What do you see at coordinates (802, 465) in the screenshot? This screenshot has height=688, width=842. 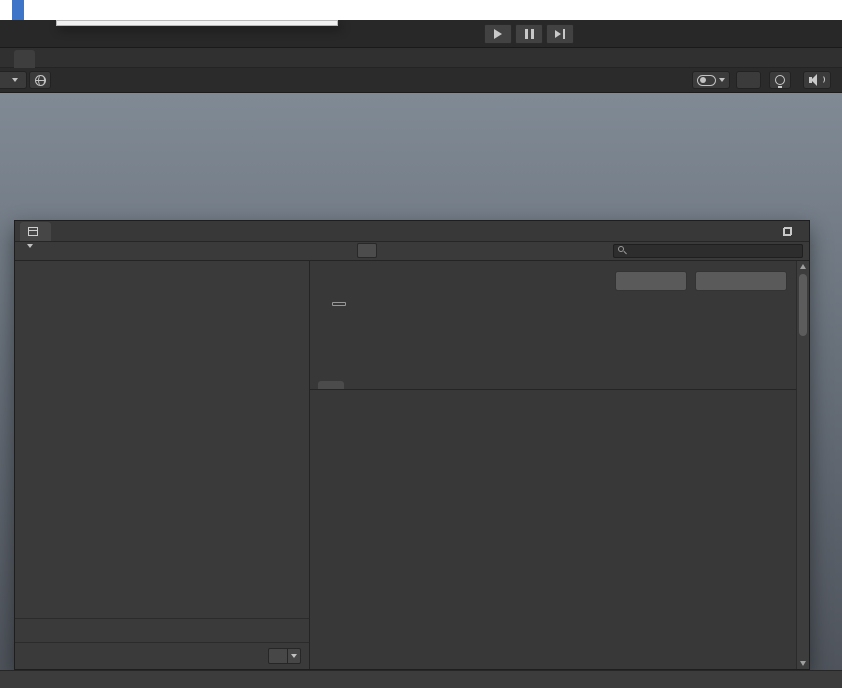 I see `detail-scrollbar` at bounding box center [802, 465].